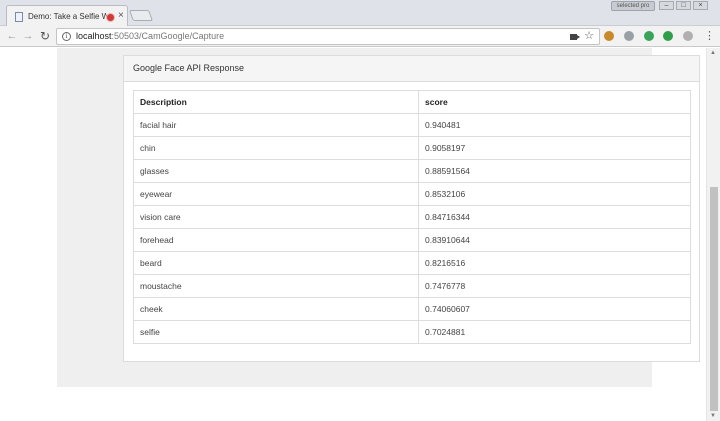  What do you see at coordinates (94, 36) in the screenshot?
I see `url-host: localhost` at bounding box center [94, 36].